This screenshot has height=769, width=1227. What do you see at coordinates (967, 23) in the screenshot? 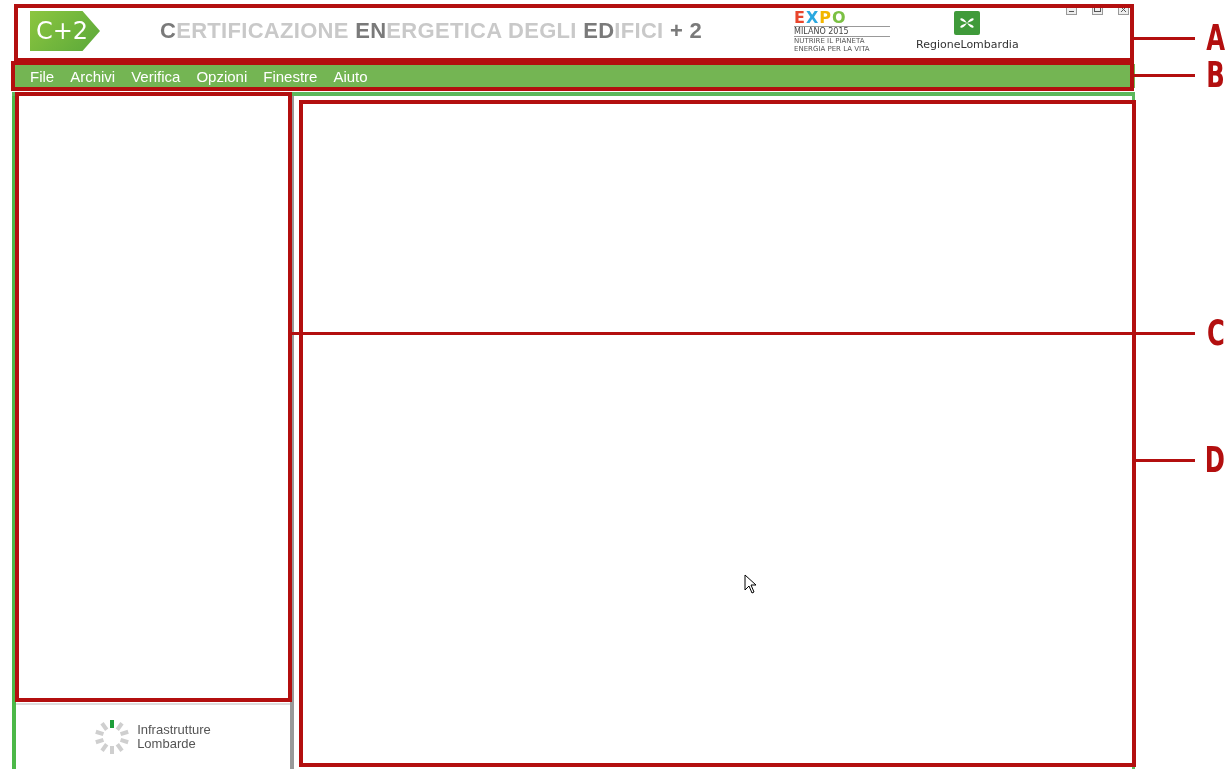
I see `cross-flower-icon` at bounding box center [967, 23].